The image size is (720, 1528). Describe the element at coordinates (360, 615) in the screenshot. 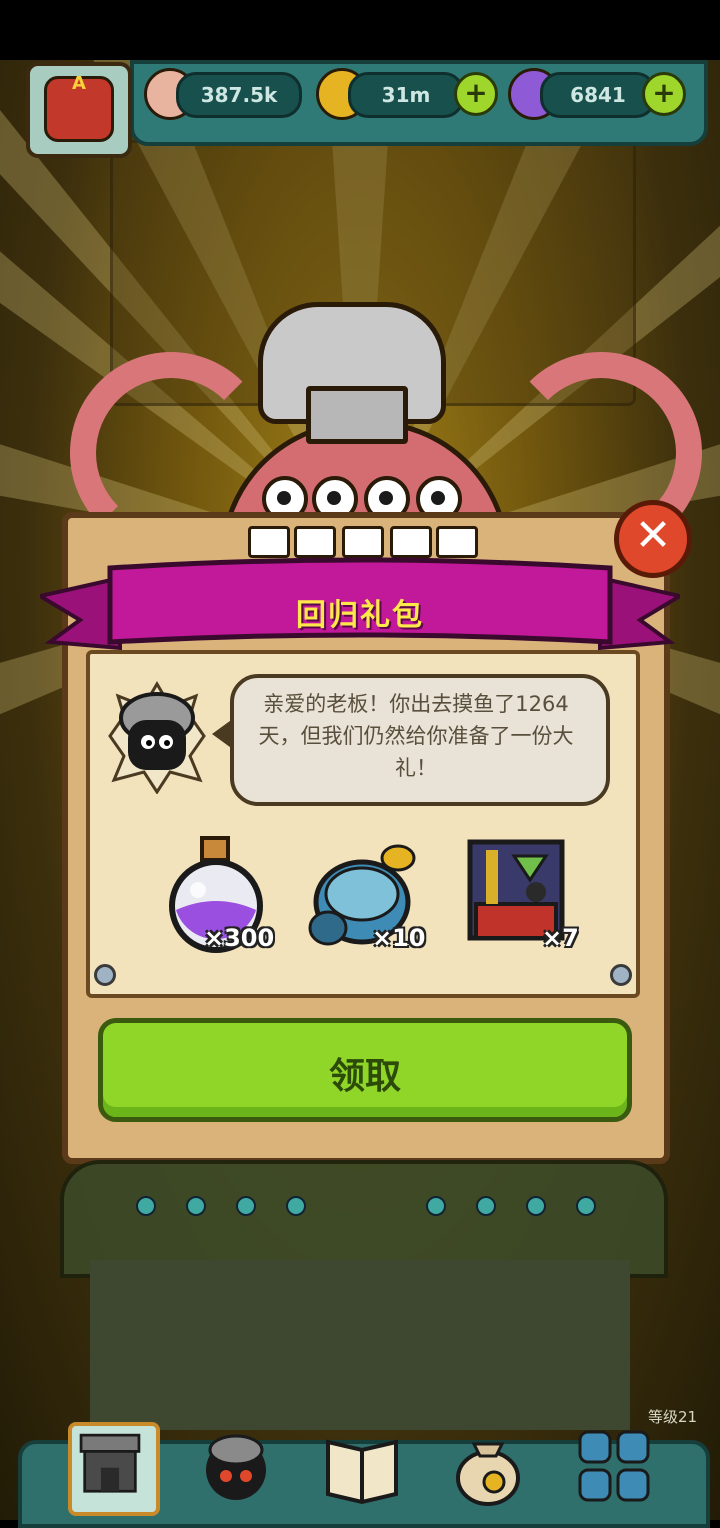

I see `dialog-title: 回归礼包` at that location.